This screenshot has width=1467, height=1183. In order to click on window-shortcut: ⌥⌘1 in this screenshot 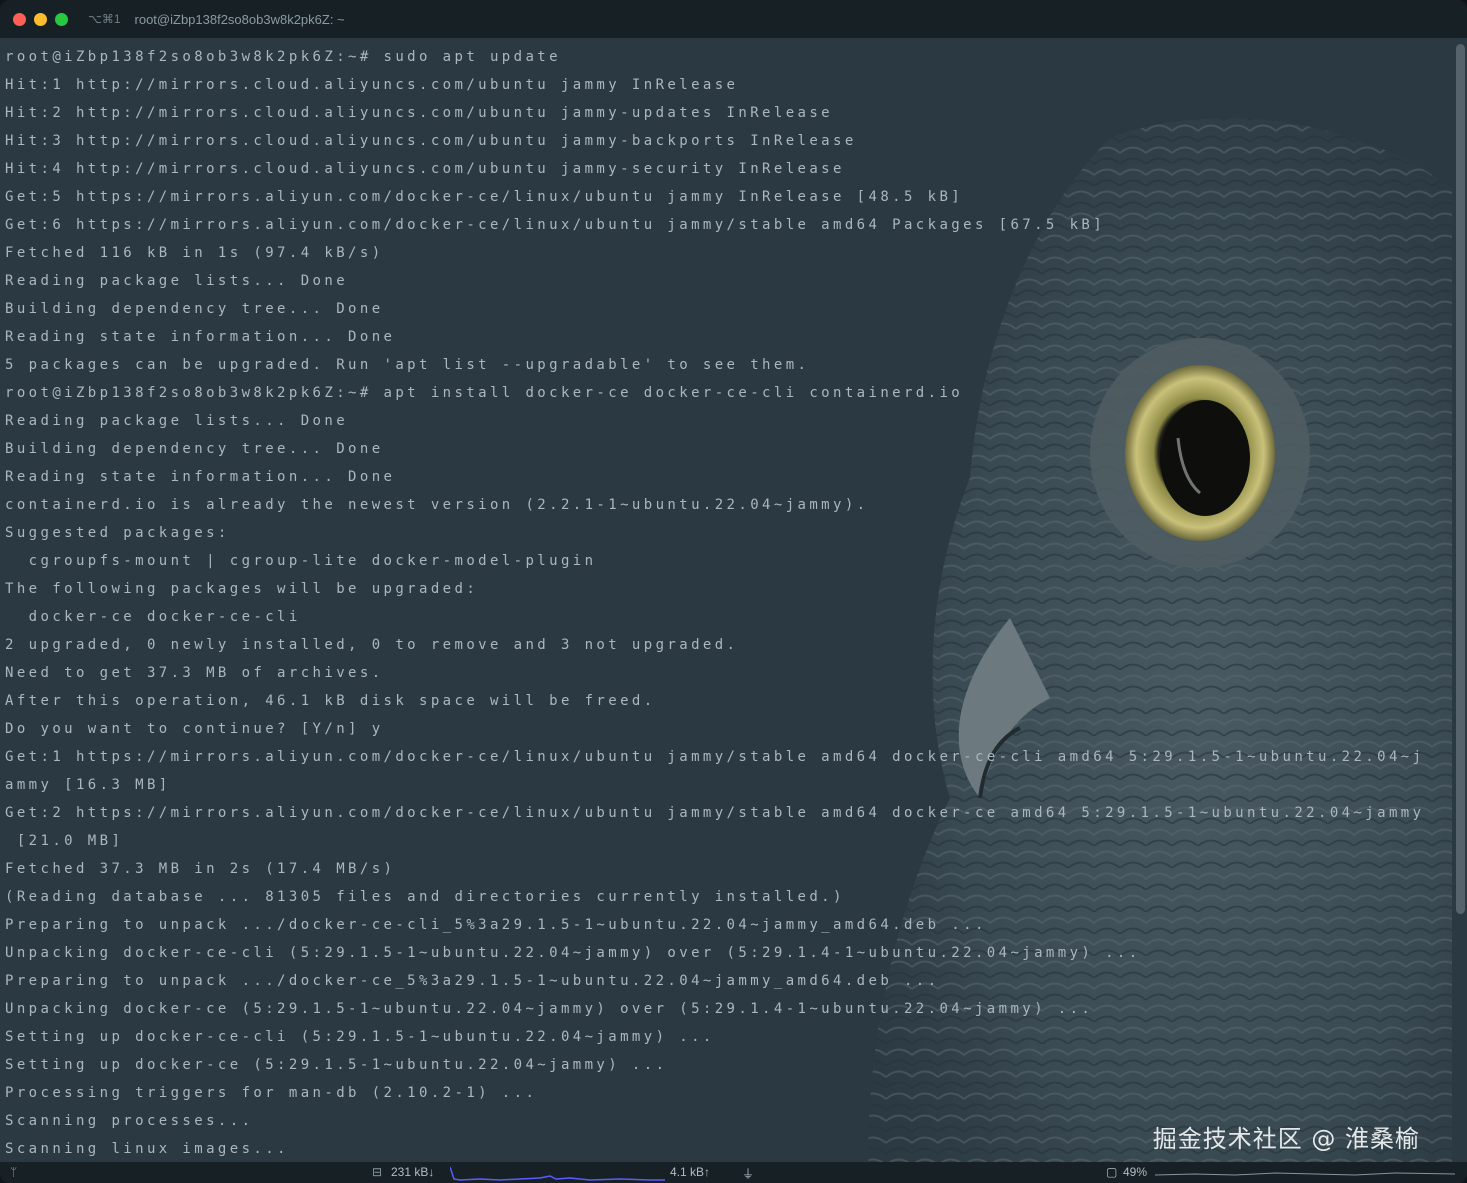, I will do `click(104, 19)`.